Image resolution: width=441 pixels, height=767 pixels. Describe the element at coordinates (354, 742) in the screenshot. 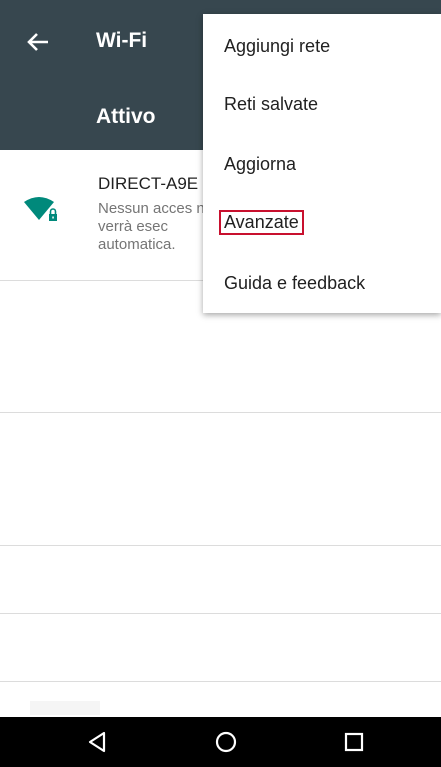

I see `recents-square-icon` at that location.